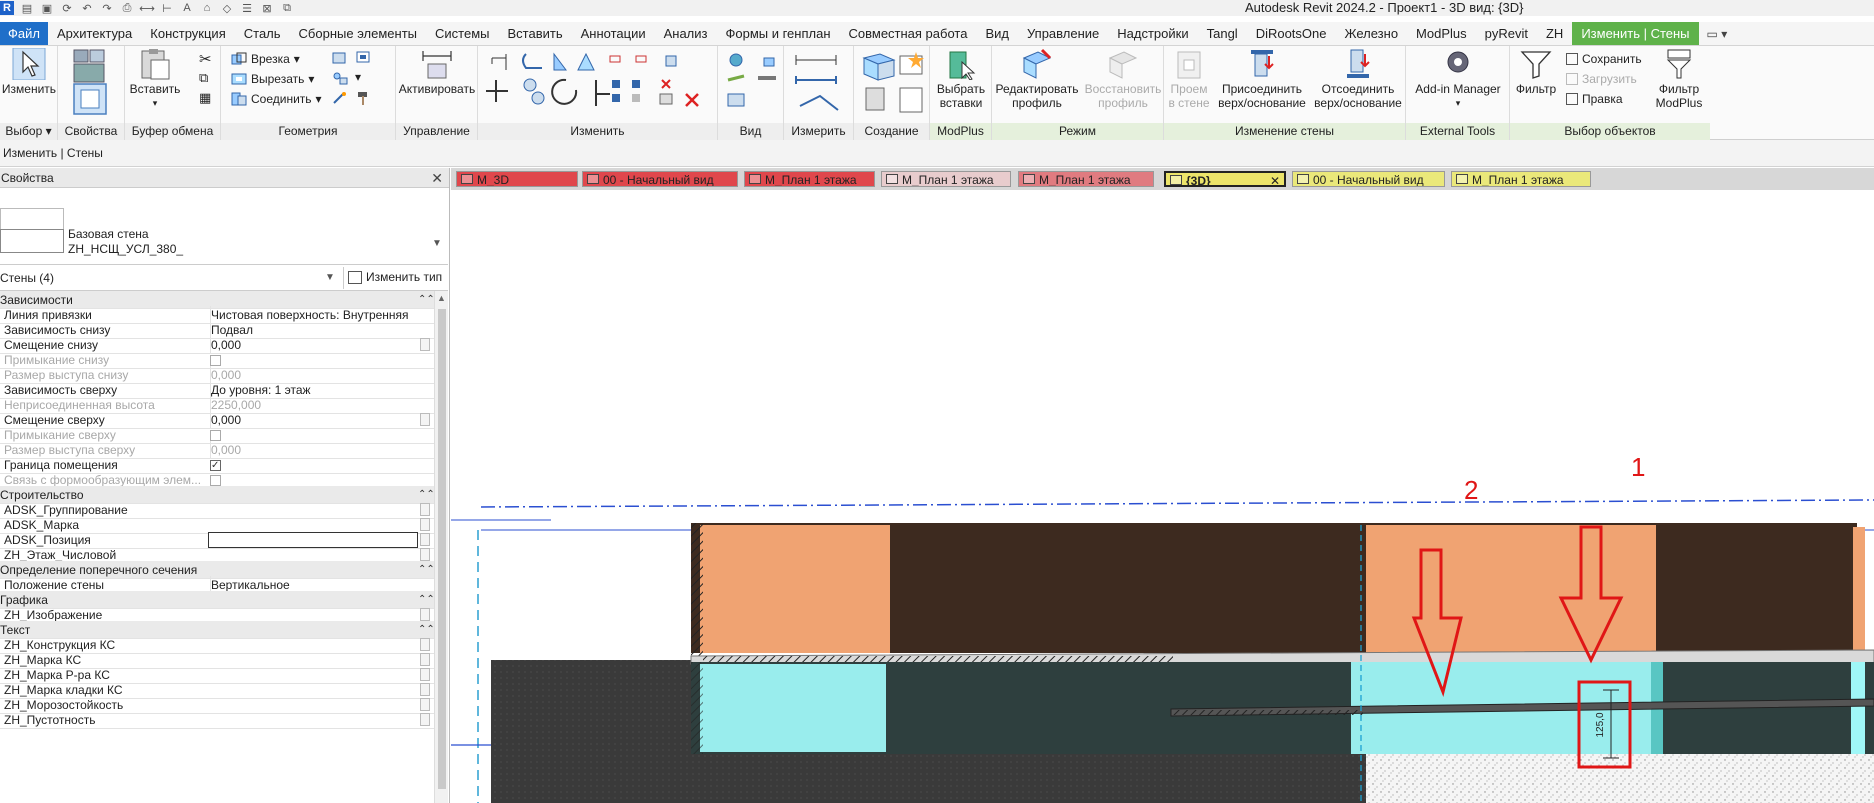  I want to click on addin-manager-button: Add-in Manager ▾, so click(1458, 79).